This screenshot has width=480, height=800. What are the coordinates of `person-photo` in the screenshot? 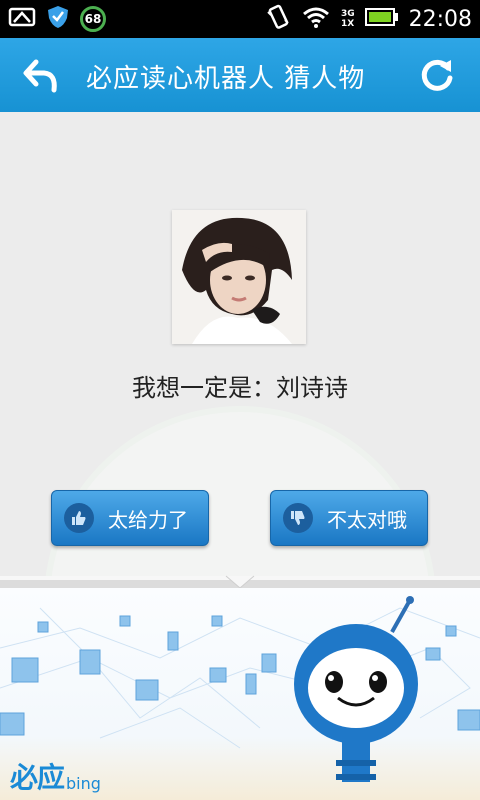 It's located at (239, 277).